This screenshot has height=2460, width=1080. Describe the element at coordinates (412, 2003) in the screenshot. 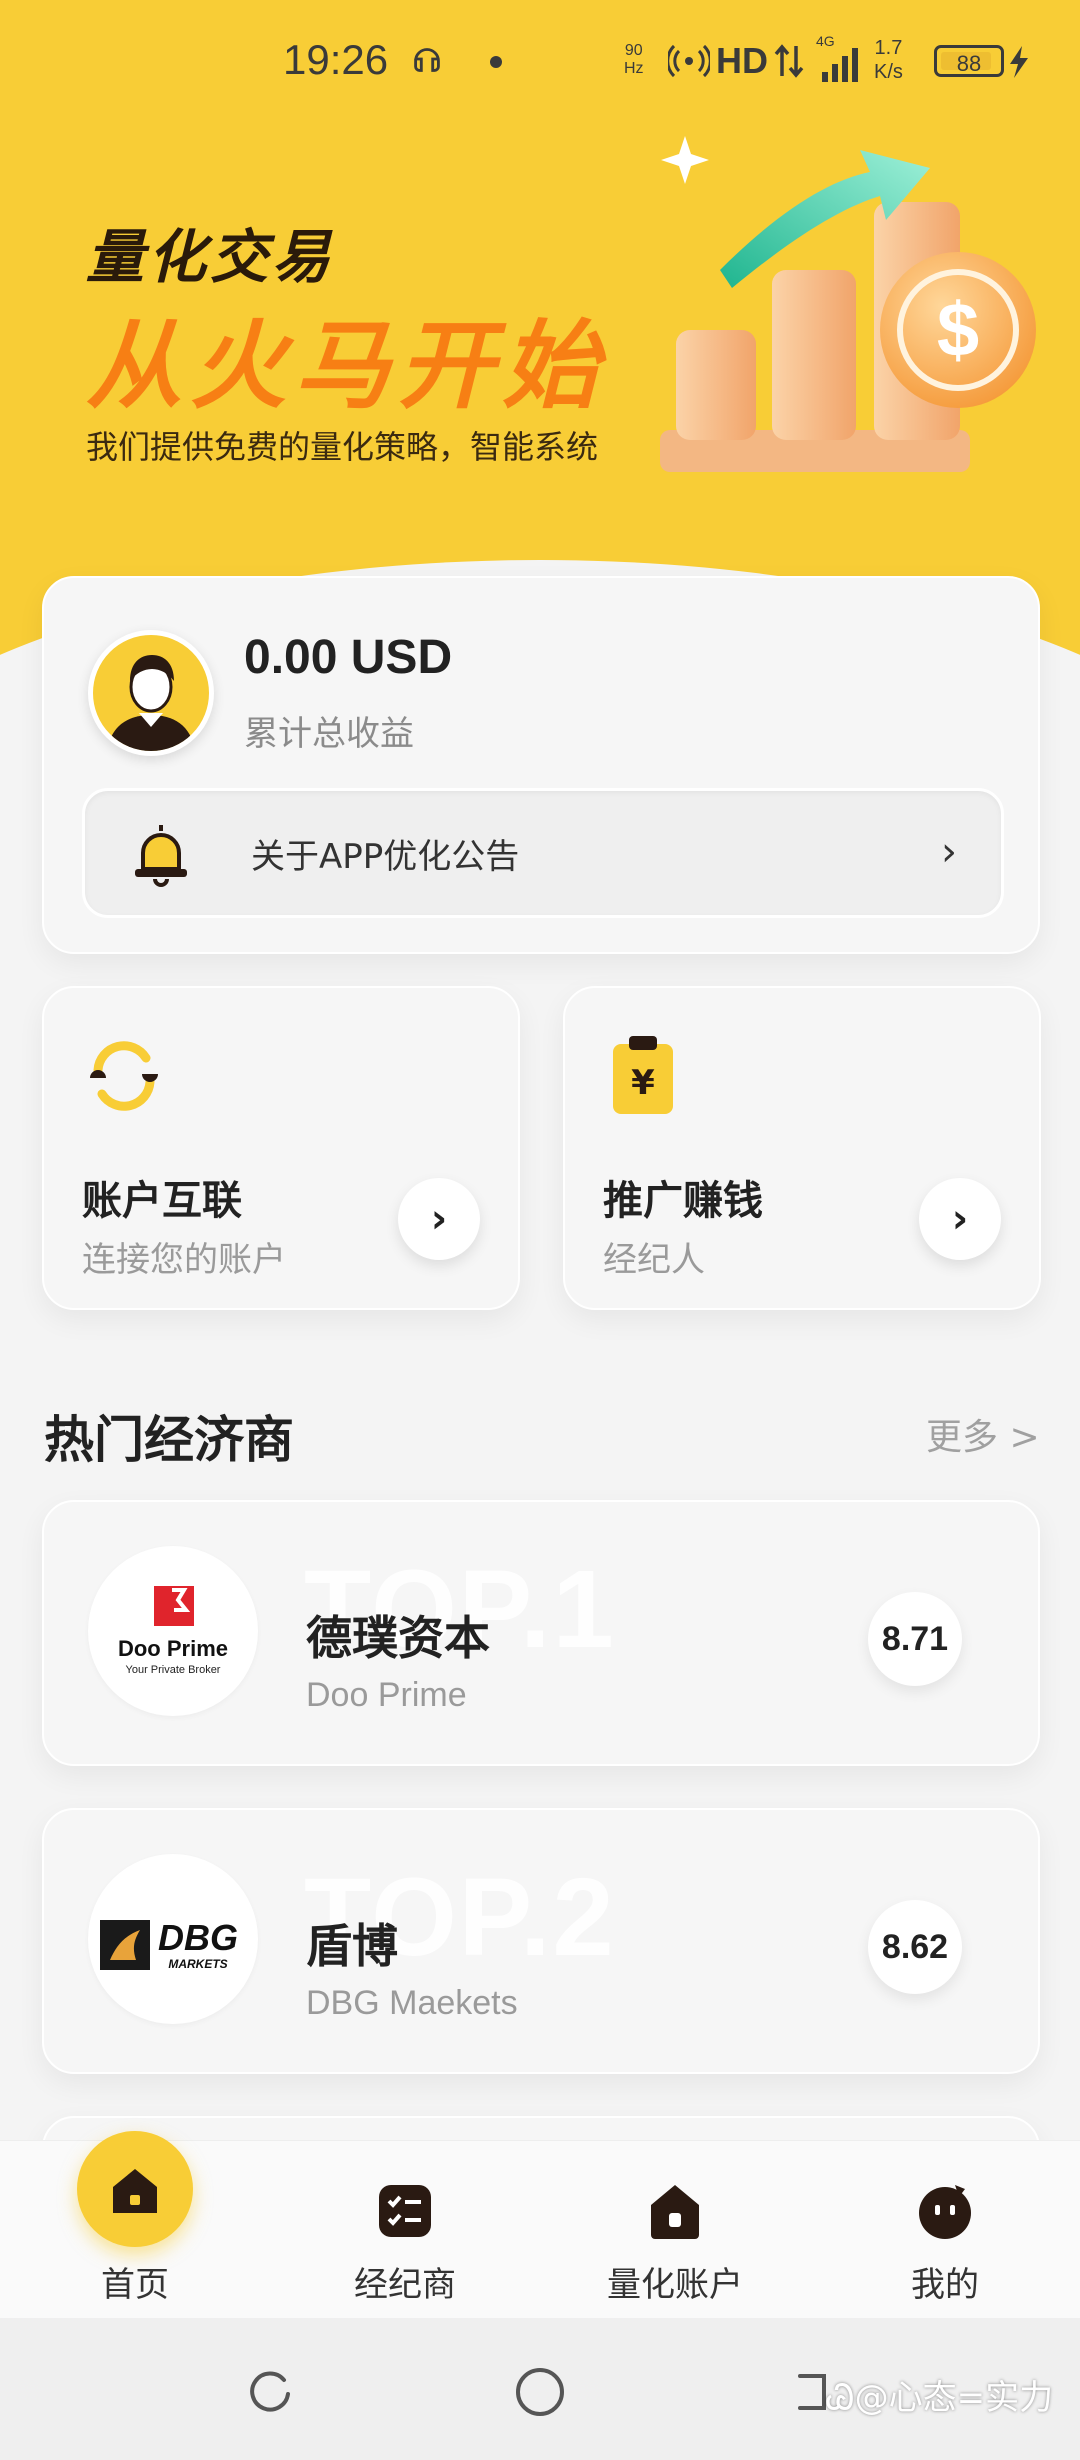

I see `broker-name-en: DBG Maekets` at that location.